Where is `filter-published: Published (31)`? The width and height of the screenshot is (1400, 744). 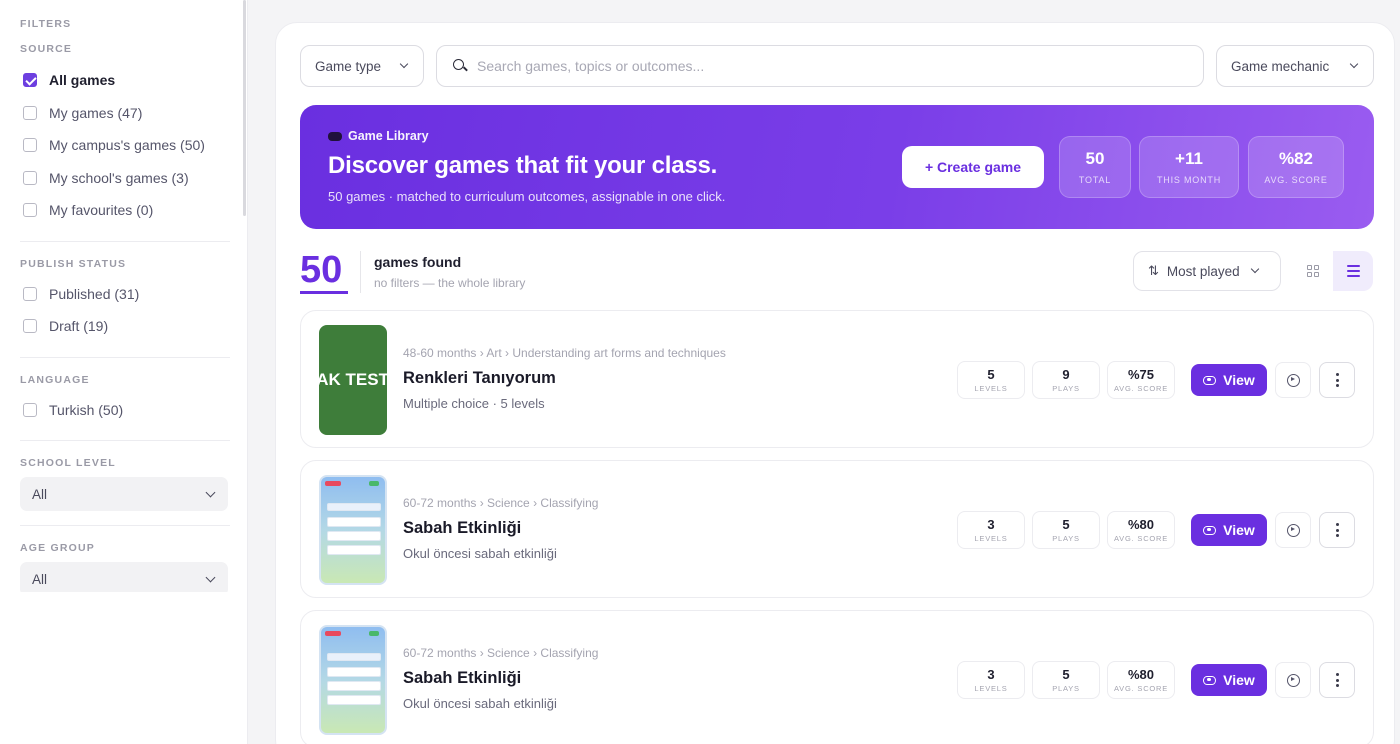
filter-published: Published (31) is located at coordinates (124, 294).